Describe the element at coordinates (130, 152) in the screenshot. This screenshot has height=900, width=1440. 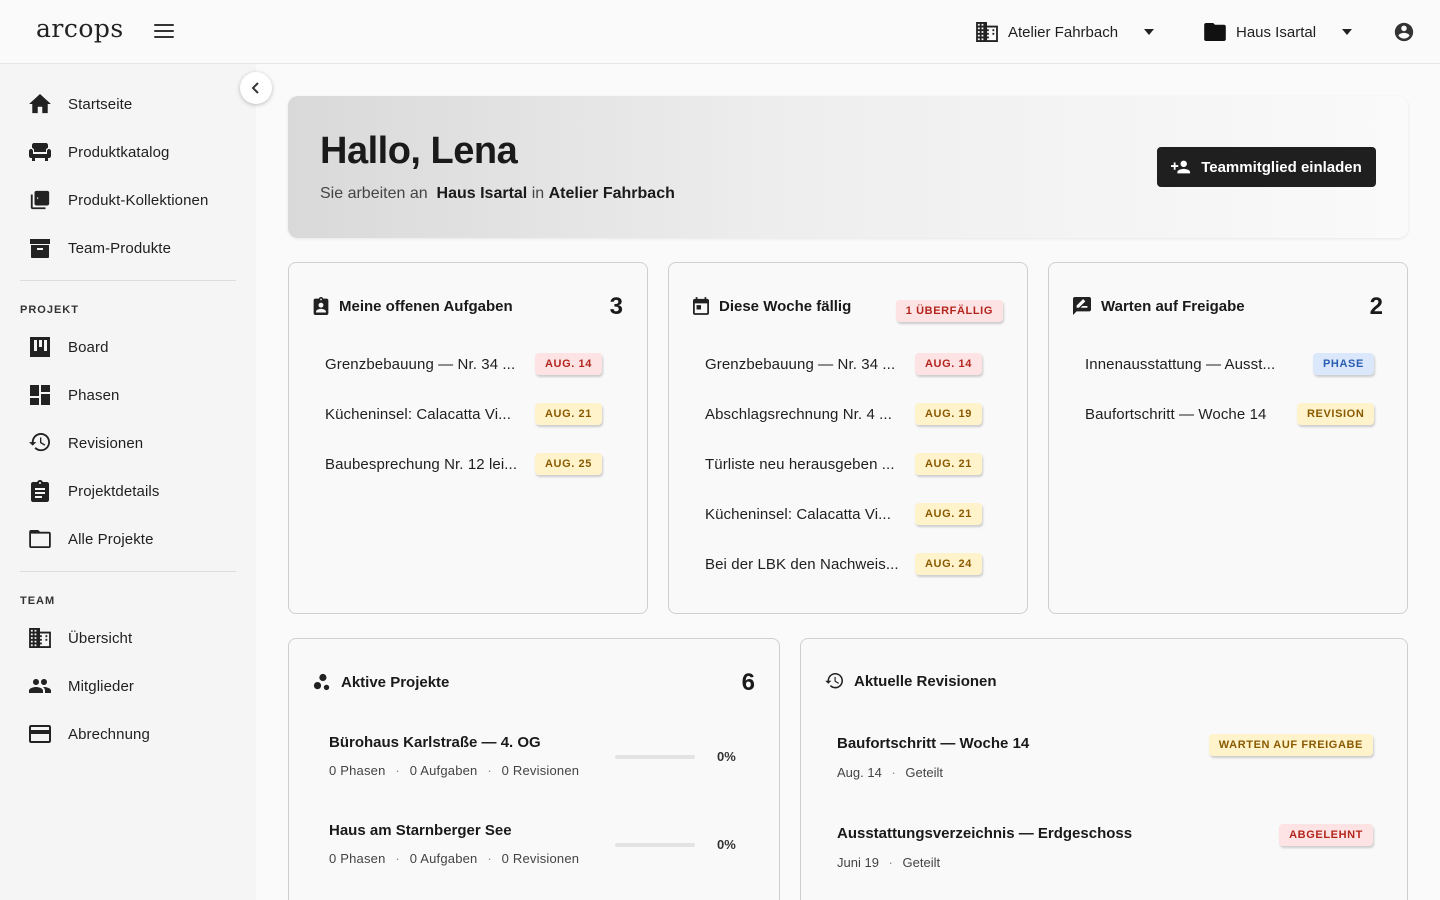
I see `sidebar-item-produktkatalog: Produktkatalog` at that location.